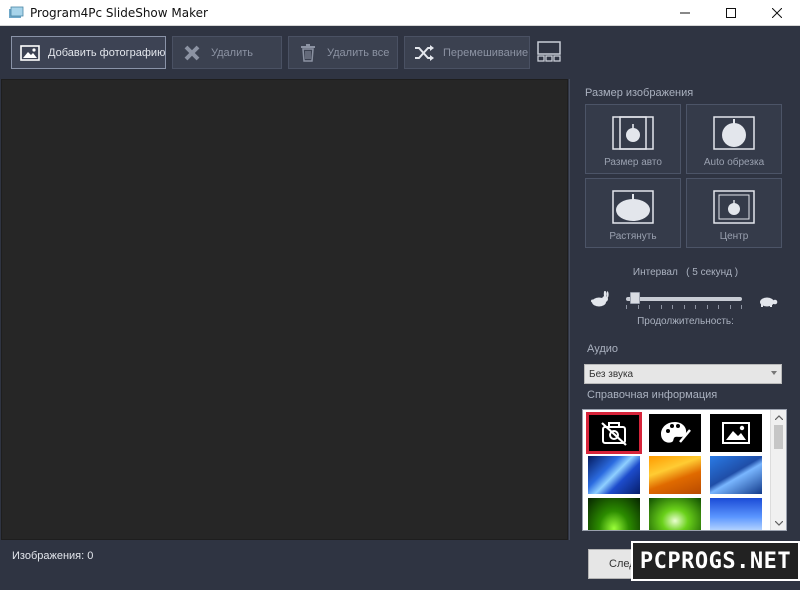  What do you see at coordinates (778, 437) in the screenshot?
I see `scrollbar-thumb` at bounding box center [778, 437].